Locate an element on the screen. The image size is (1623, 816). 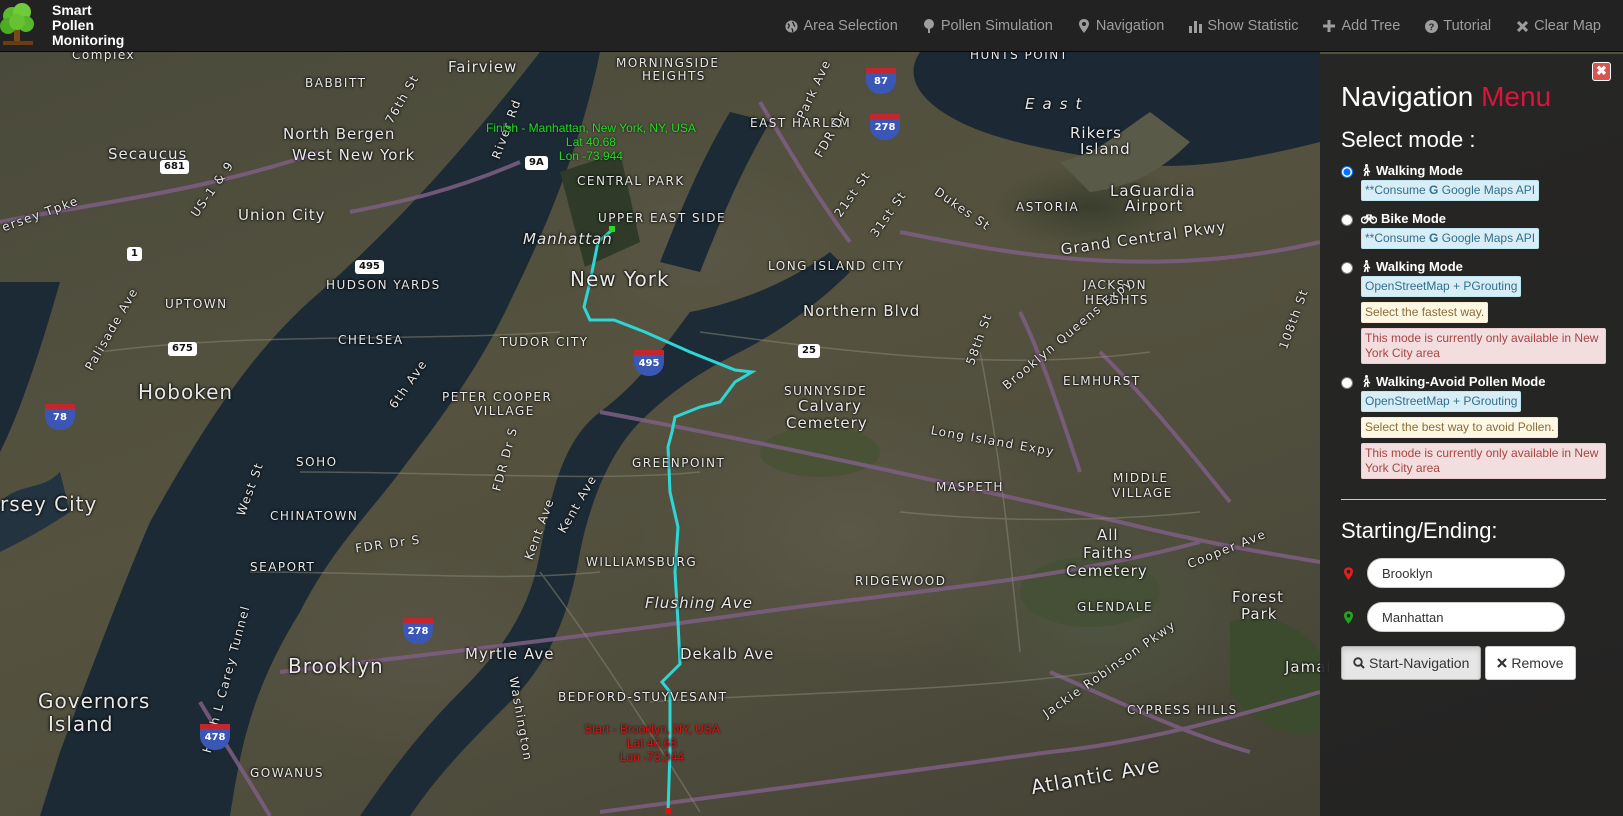
end-location-row is located at coordinates (1477, 617).